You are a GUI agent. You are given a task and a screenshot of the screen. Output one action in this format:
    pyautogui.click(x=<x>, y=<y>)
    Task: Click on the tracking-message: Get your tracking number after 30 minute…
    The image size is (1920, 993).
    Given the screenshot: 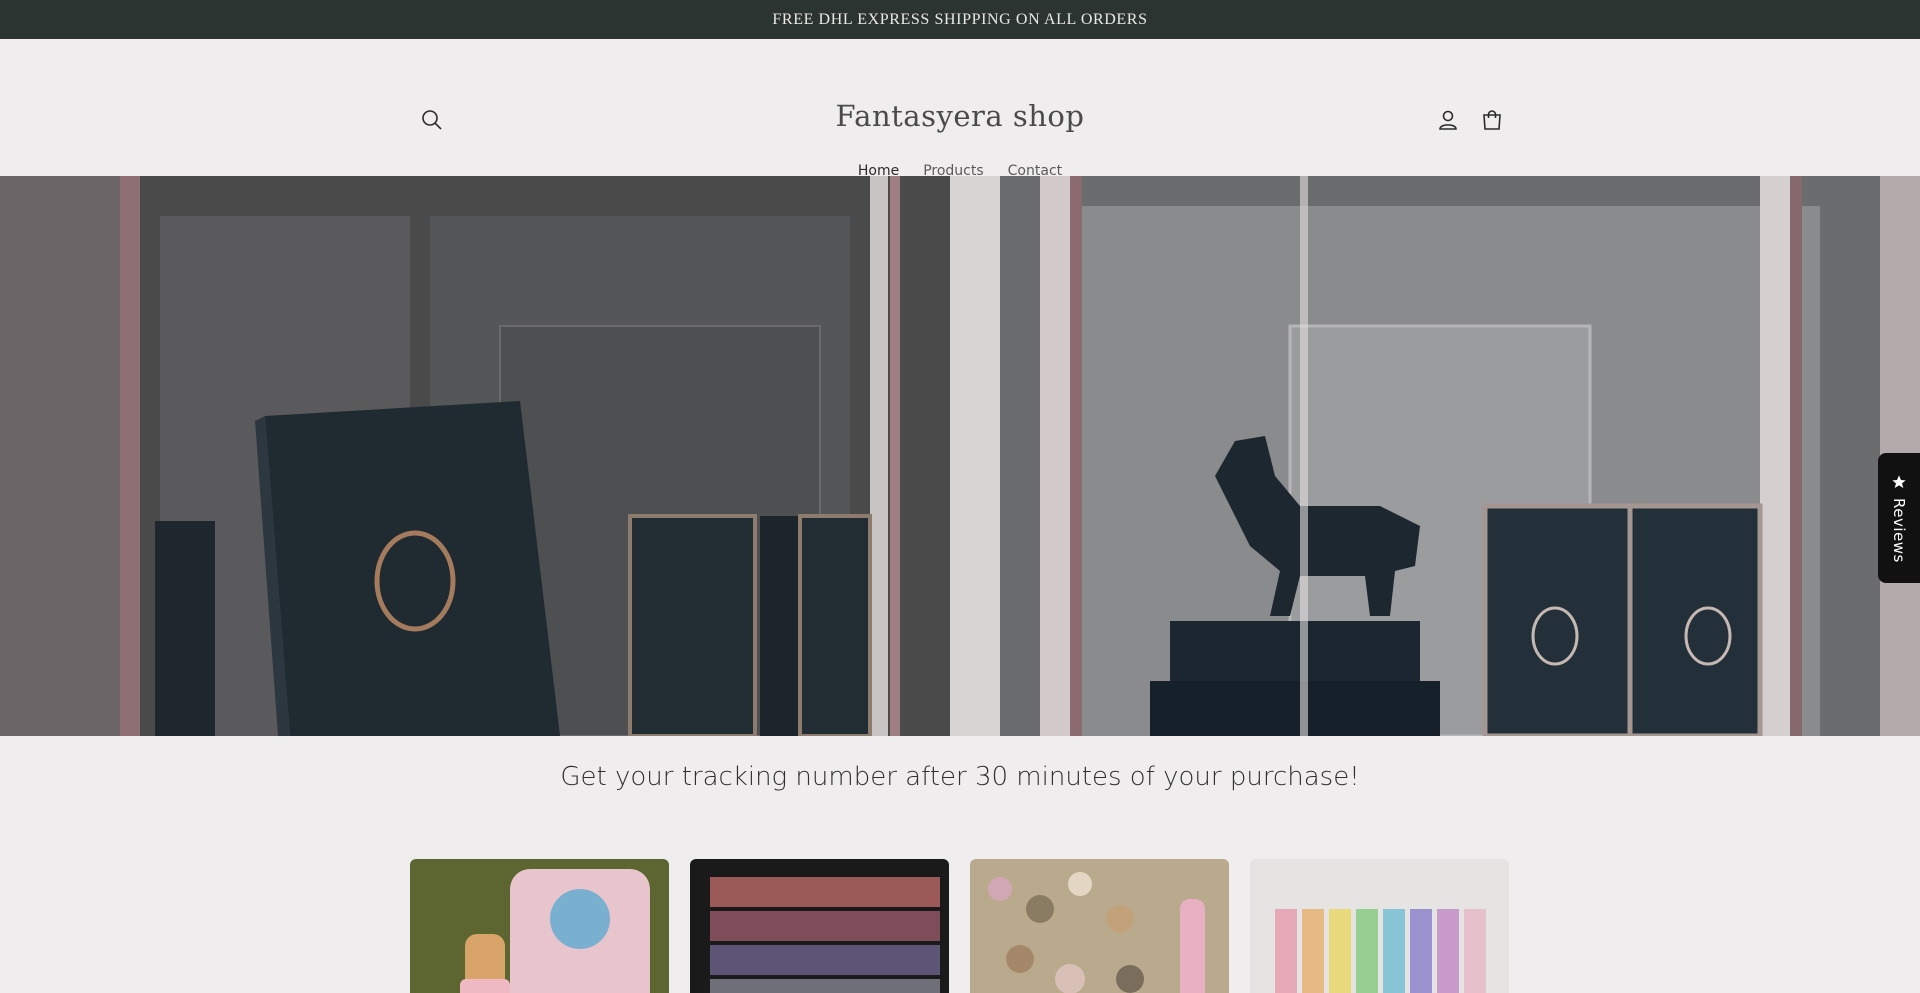 What is the action you would take?
    pyautogui.click(x=960, y=777)
    